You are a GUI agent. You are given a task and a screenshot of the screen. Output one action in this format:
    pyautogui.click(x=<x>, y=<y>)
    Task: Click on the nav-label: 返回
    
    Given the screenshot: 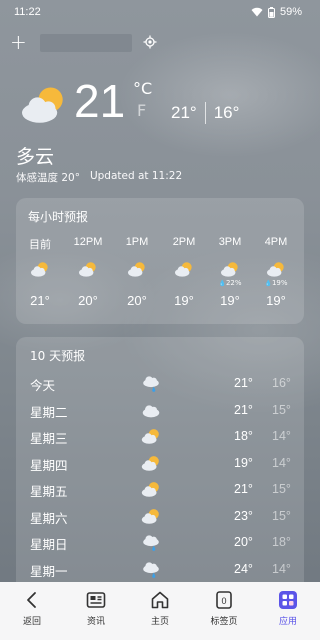 What is the action you would take?
    pyautogui.click(x=31, y=622)
    